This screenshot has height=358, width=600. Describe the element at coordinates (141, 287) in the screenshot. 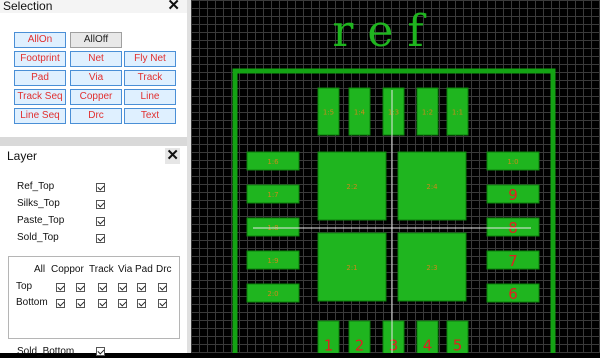

I see `checkbox-top-pad` at that location.